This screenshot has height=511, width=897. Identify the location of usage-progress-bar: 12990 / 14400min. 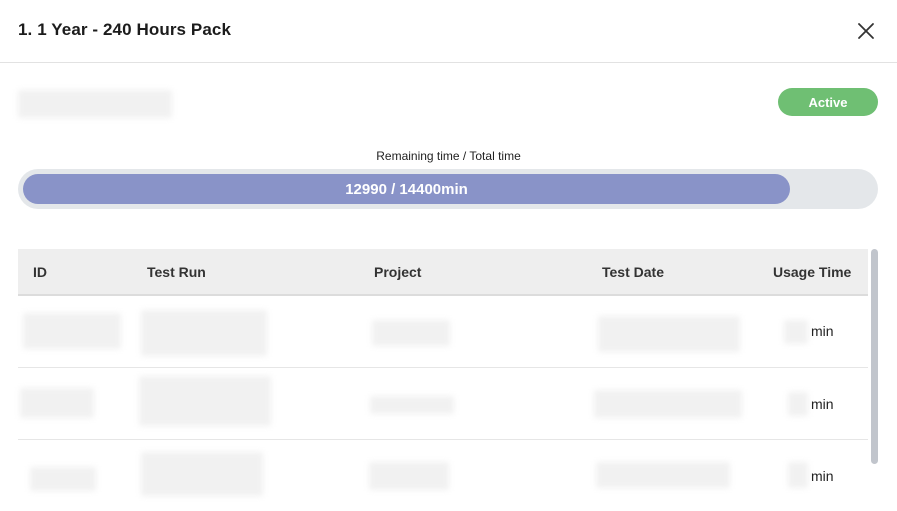
(448, 189).